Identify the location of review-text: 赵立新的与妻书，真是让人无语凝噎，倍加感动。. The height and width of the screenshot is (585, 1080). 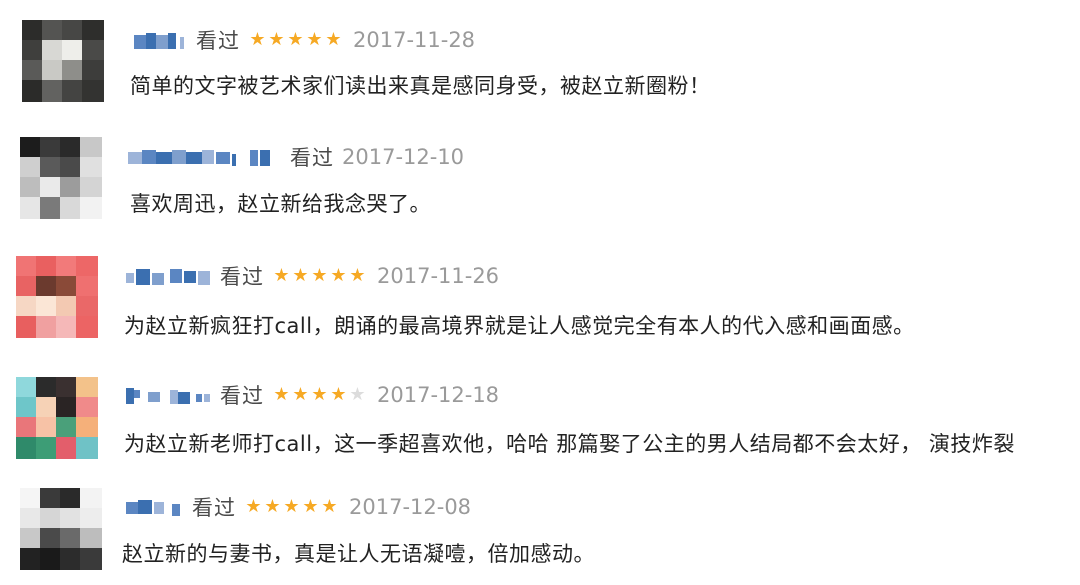
(358, 554).